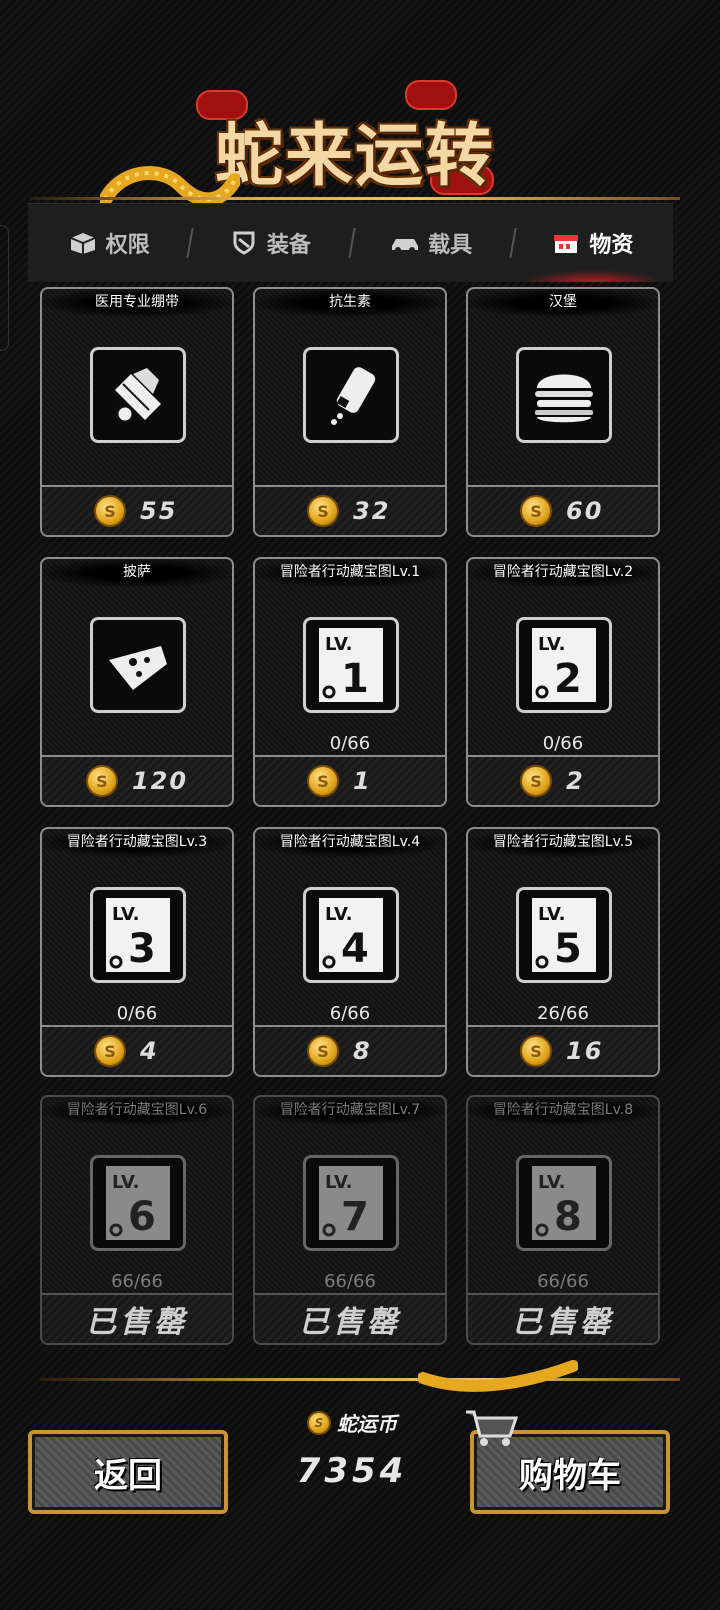  I want to click on tab-supplies: 物资, so click(592, 243).